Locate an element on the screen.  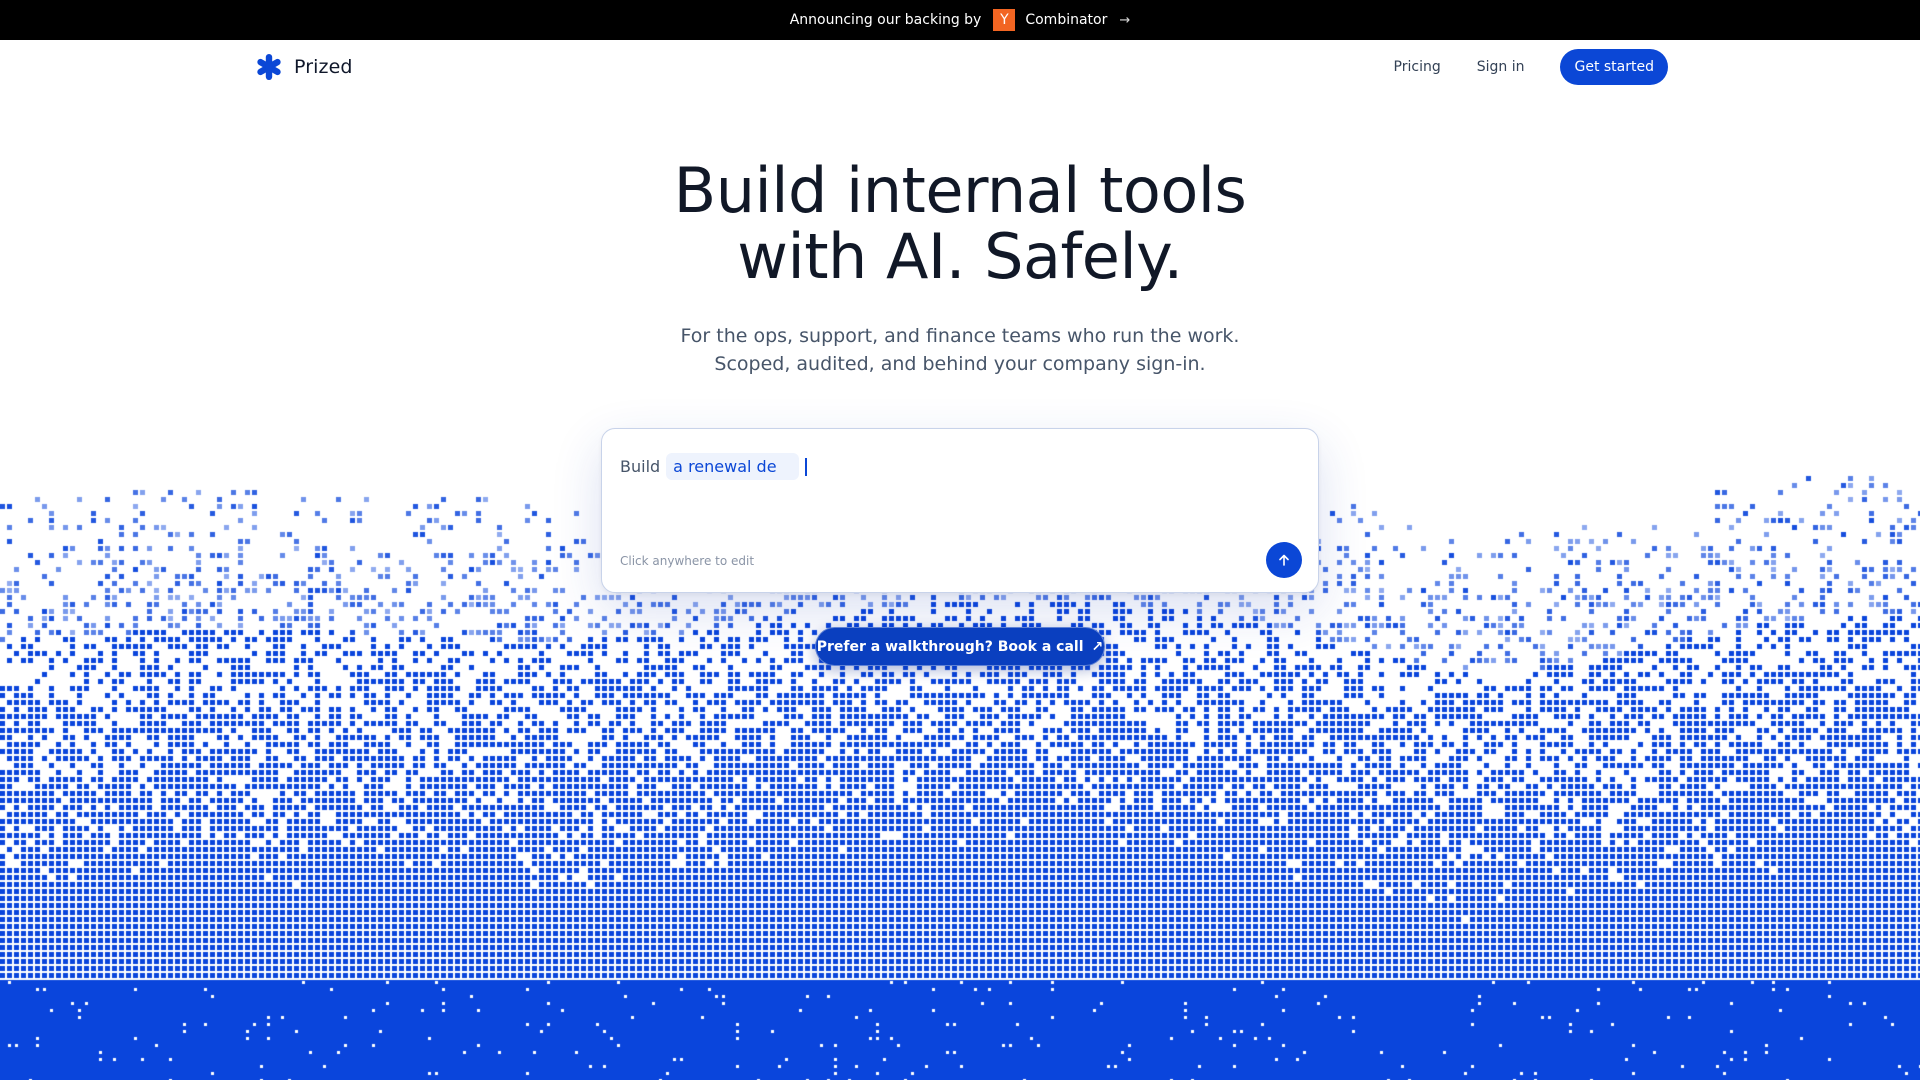
arrow-up-right-icon: ↗ is located at coordinates (1097, 646).